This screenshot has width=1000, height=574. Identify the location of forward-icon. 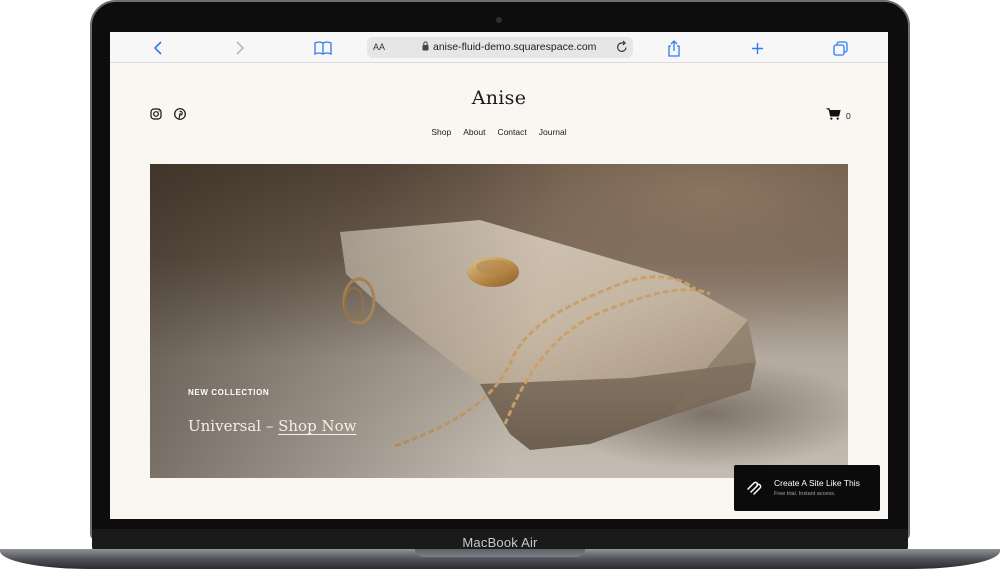
(240, 48).